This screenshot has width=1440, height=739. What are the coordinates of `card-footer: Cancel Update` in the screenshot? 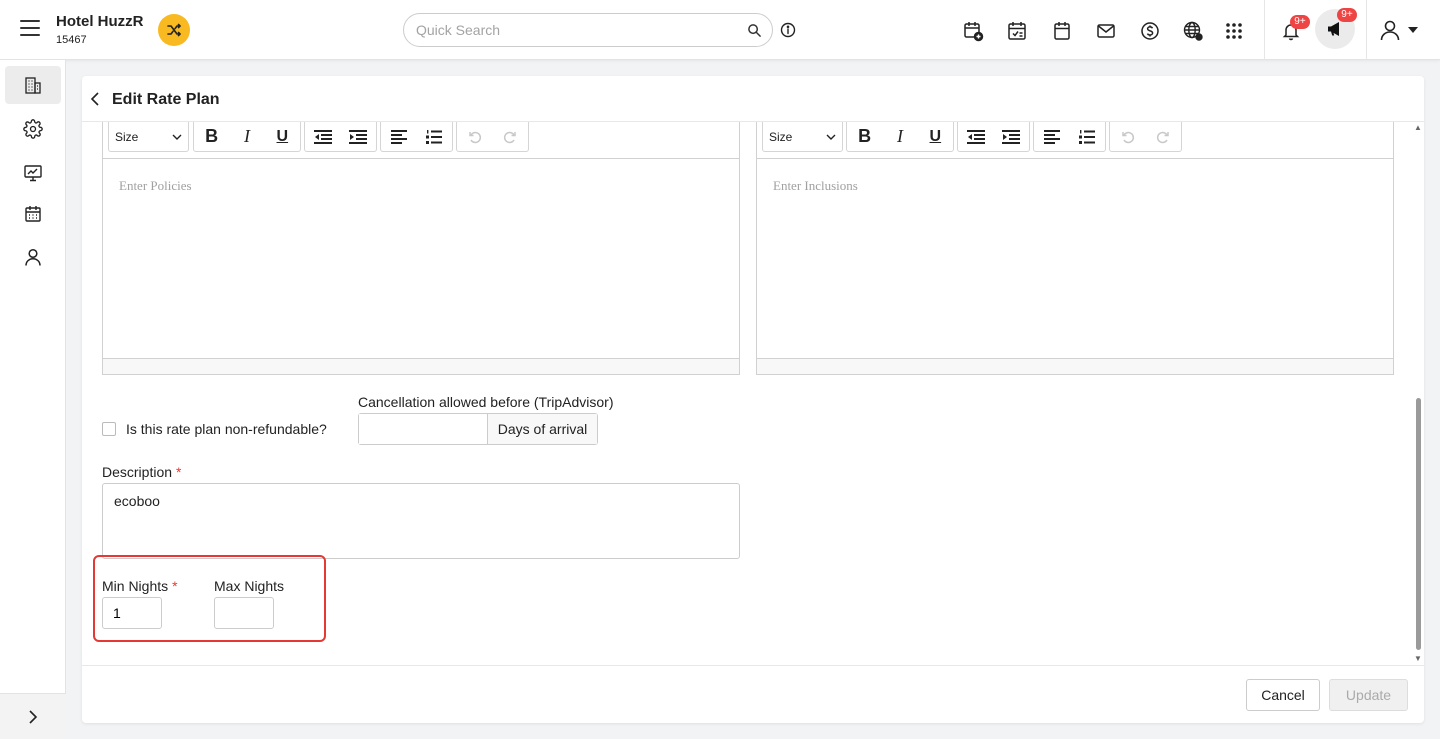 It's located at (753, 694).